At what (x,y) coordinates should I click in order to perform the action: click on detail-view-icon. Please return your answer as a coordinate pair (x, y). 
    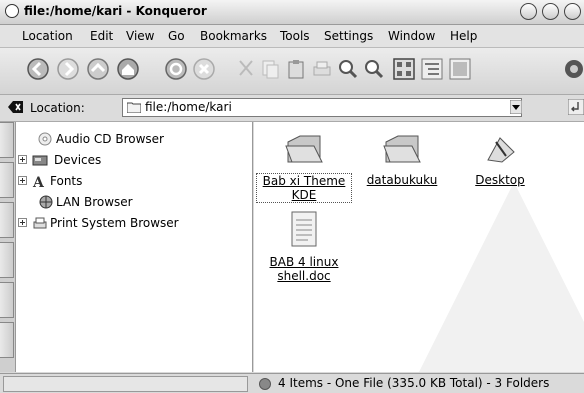
    Looking at the image, I should click on (460, 69).